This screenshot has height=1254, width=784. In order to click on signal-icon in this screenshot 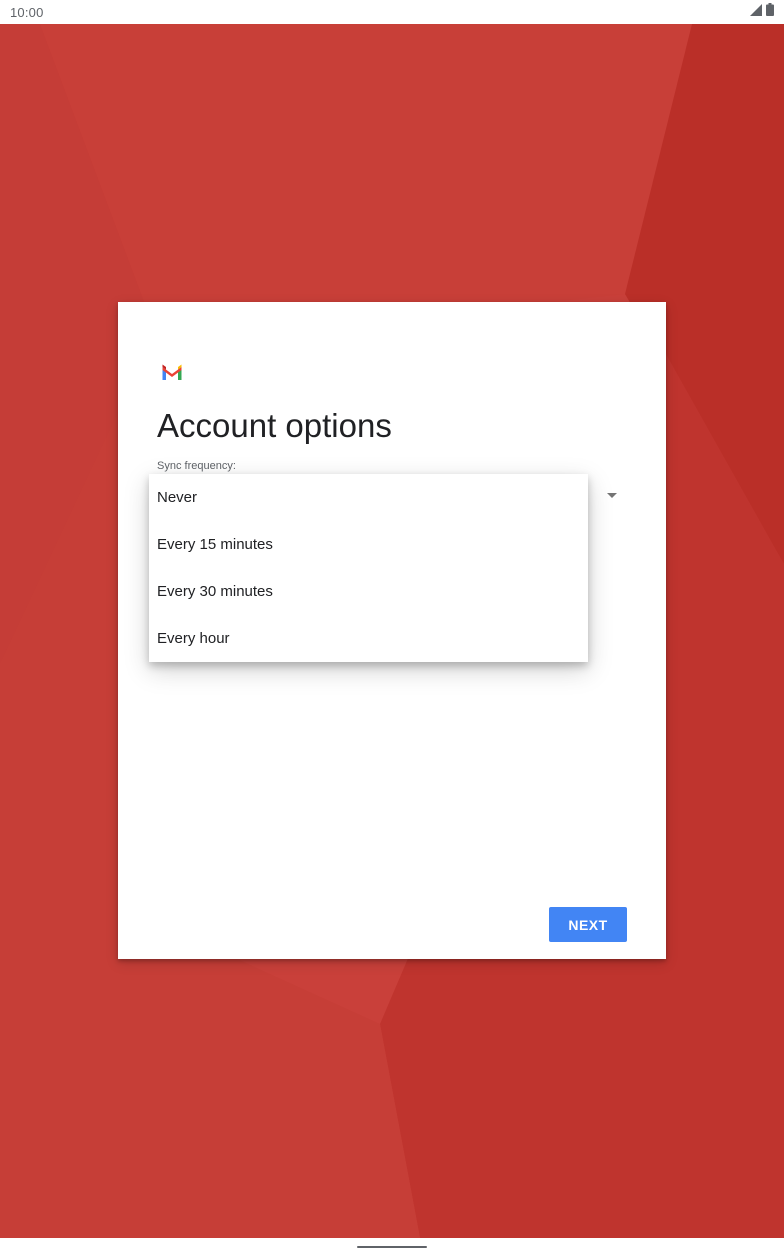, I will do `click(756, 12)`.